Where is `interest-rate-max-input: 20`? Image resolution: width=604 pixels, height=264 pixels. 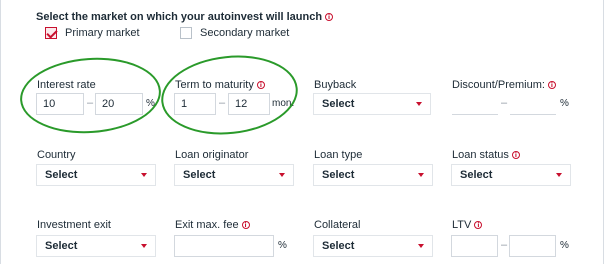 interest-rate-max-input: 20 is located at coordinates (119, 104).